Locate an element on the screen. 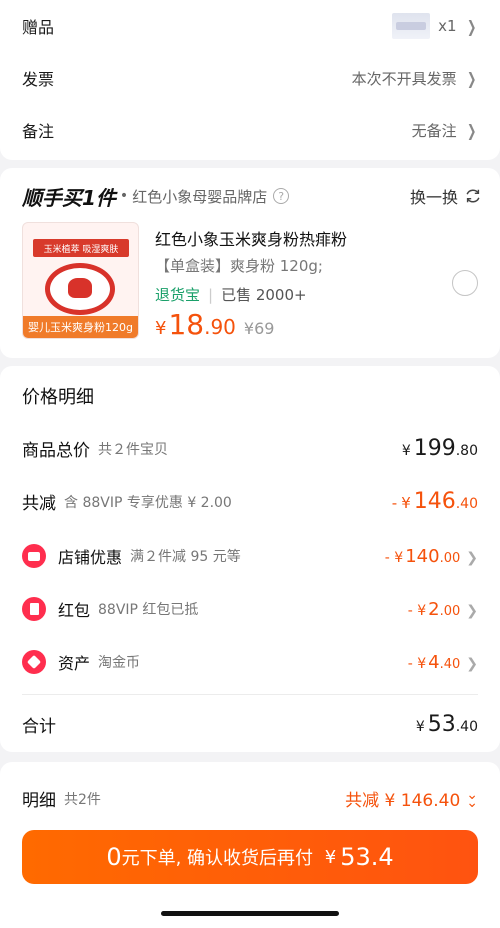 Image resolution: width=500 pixels, height=928 pixels. shop-icon is located at coordinates (34, 556).